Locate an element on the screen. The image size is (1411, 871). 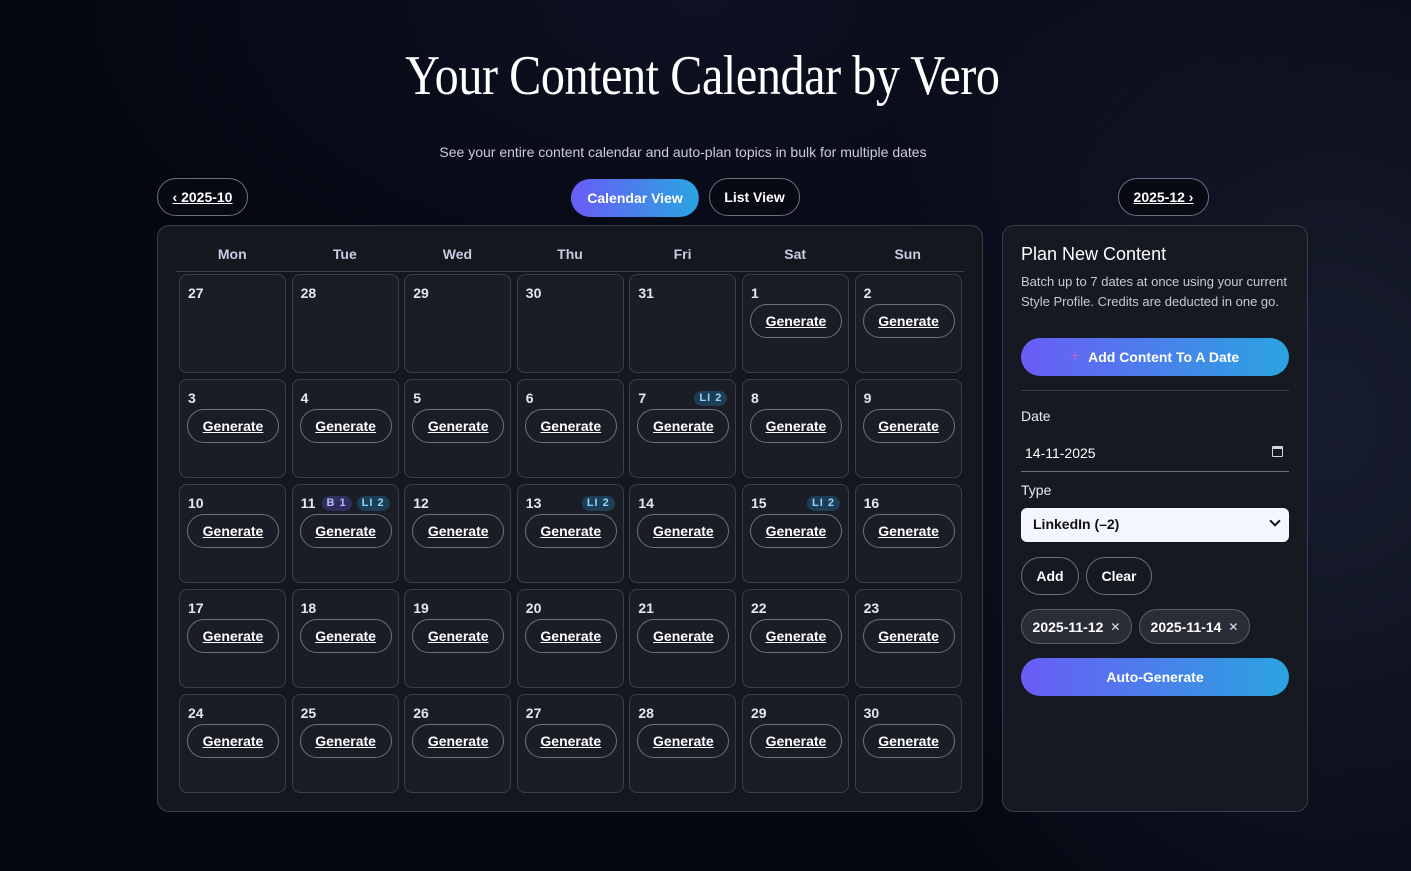
calendar-day-cell: 27 is located at coordinates (232, 323).